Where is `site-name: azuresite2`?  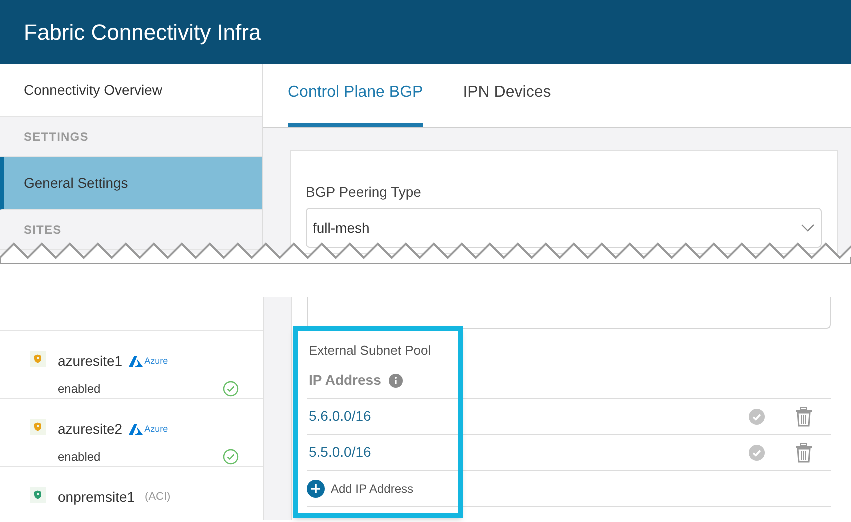 site-name: azuresite2 is located at coordinates (90, 429).